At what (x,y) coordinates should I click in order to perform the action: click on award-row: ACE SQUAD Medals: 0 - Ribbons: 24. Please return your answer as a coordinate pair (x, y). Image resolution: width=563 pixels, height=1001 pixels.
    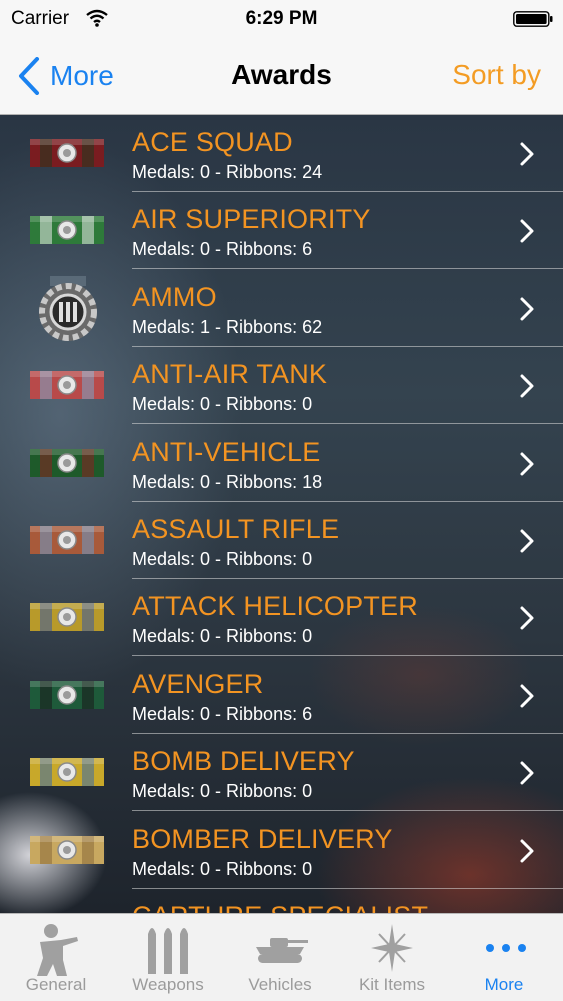
    Looking at the image, I should click on (281, 153).